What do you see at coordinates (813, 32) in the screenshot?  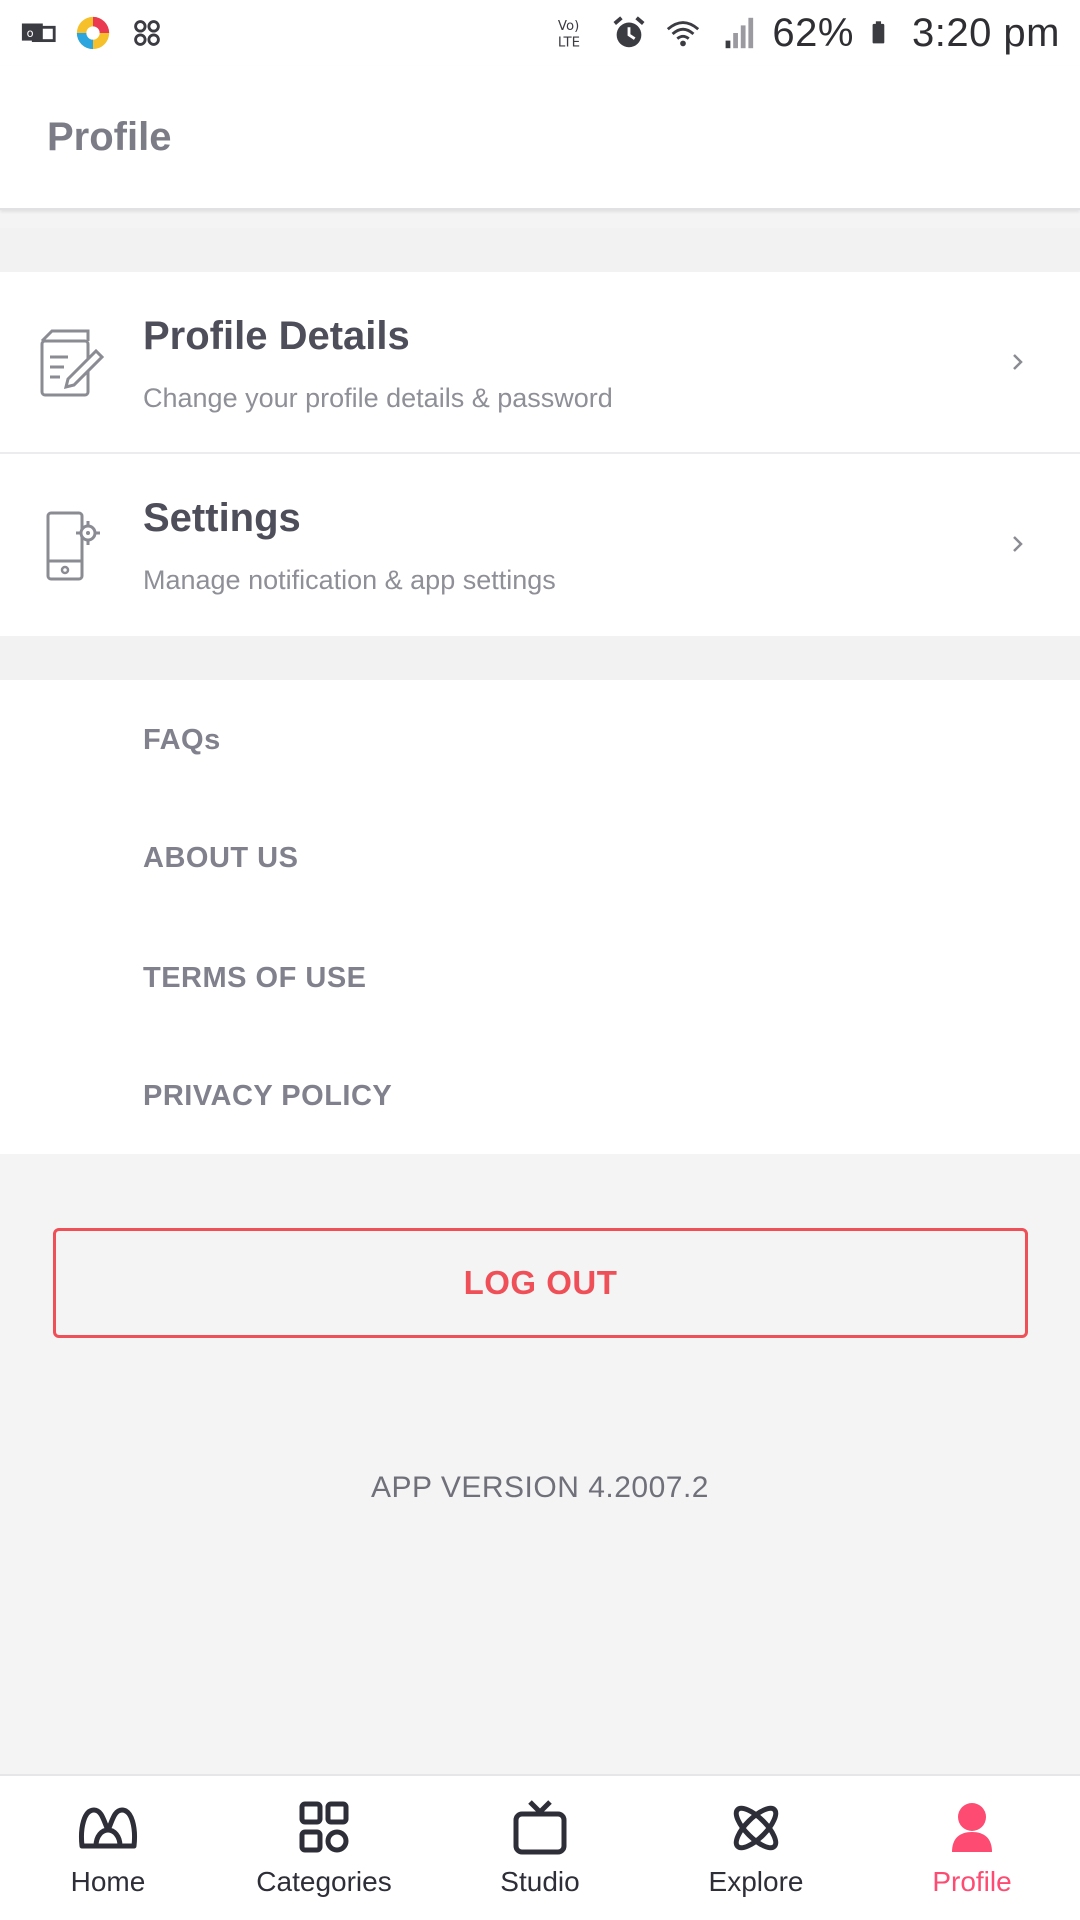 I see `battery-percent: 62%` at bounding box center [813, 32].